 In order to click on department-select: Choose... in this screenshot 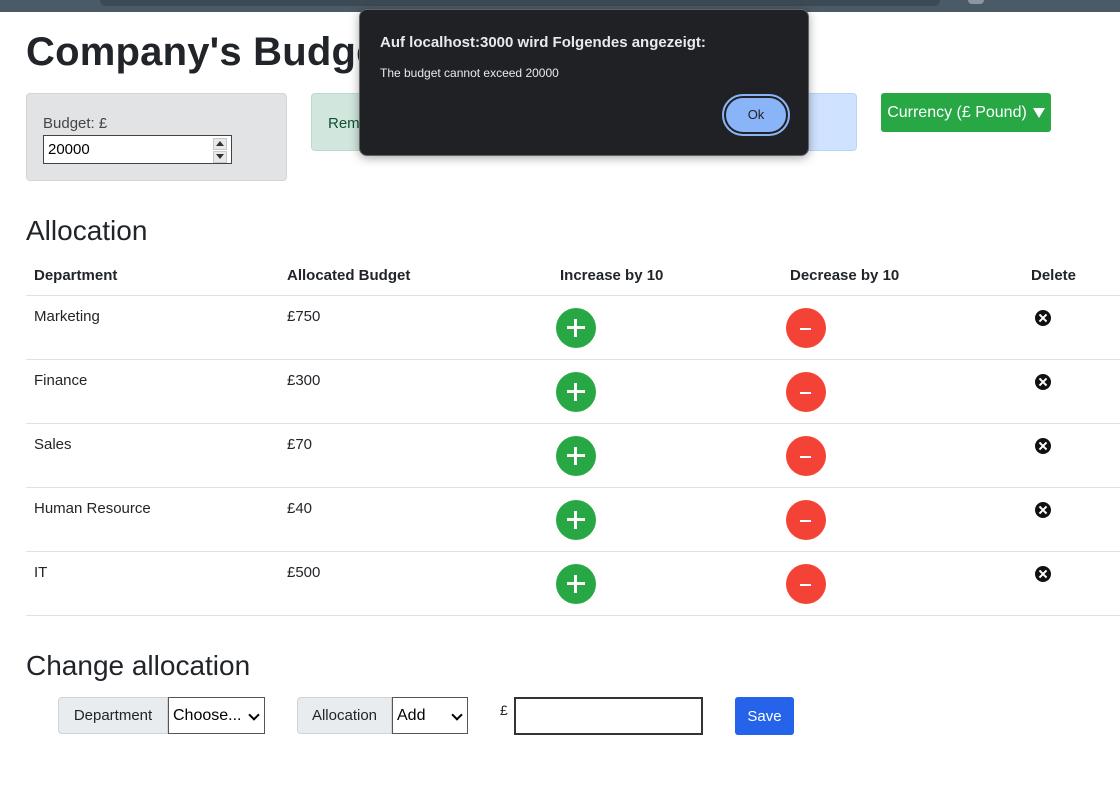, I will do `click(216, 715)`.